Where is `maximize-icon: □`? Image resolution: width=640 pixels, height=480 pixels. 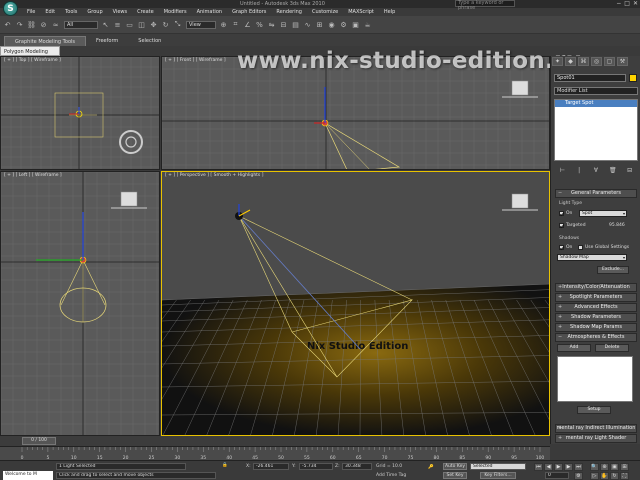 maximize-icon: □ is located at coordinates (627, 3).